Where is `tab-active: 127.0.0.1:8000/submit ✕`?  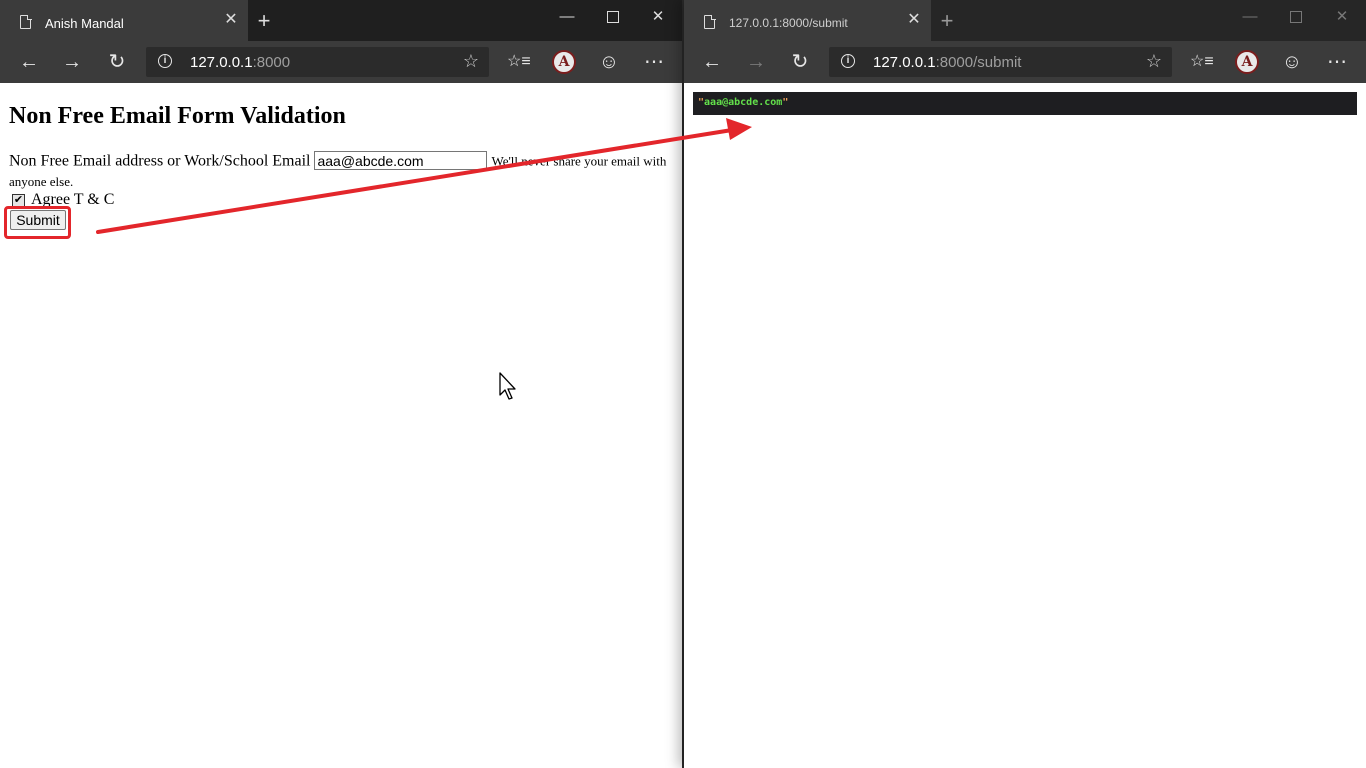
tab-active: 127.0.0.1:8000/submit ✕ is located at coordinates (807, 20).